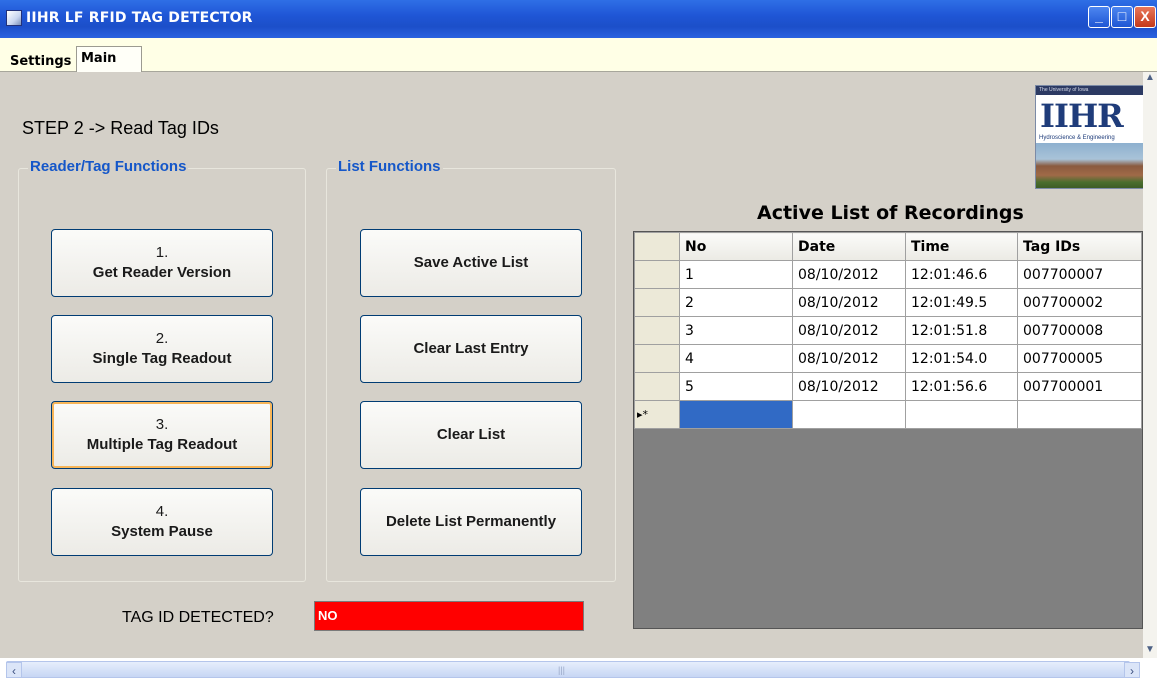 The image size is (1157, 681). What do you see at coordinates (162, 338) in the screenshot?
I see `button-number: 2.` at bounding box center [162, 338].